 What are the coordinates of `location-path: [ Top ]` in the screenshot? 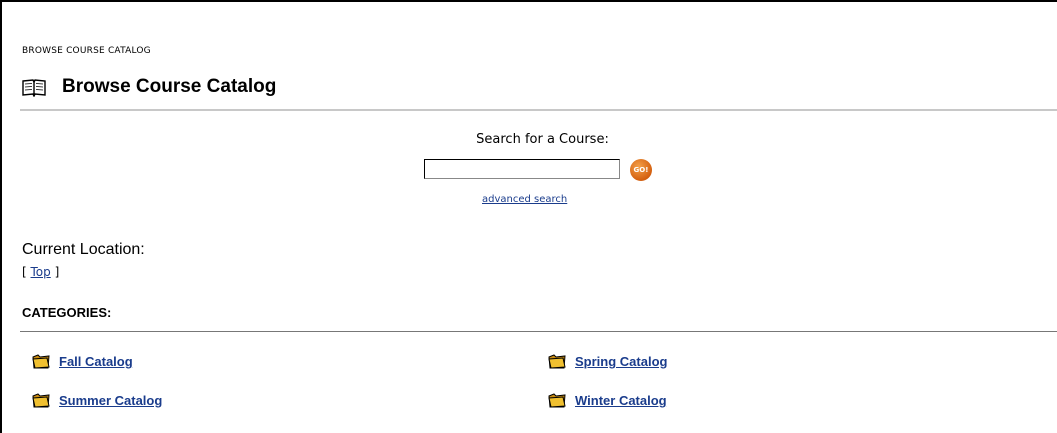 It's located at (40, 272).